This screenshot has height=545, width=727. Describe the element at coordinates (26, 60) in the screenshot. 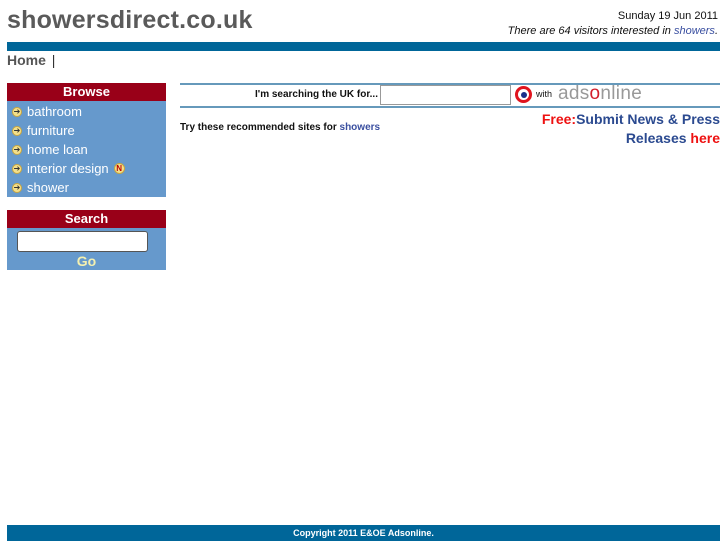

I see `breadcrumb-home: Home` at that location.